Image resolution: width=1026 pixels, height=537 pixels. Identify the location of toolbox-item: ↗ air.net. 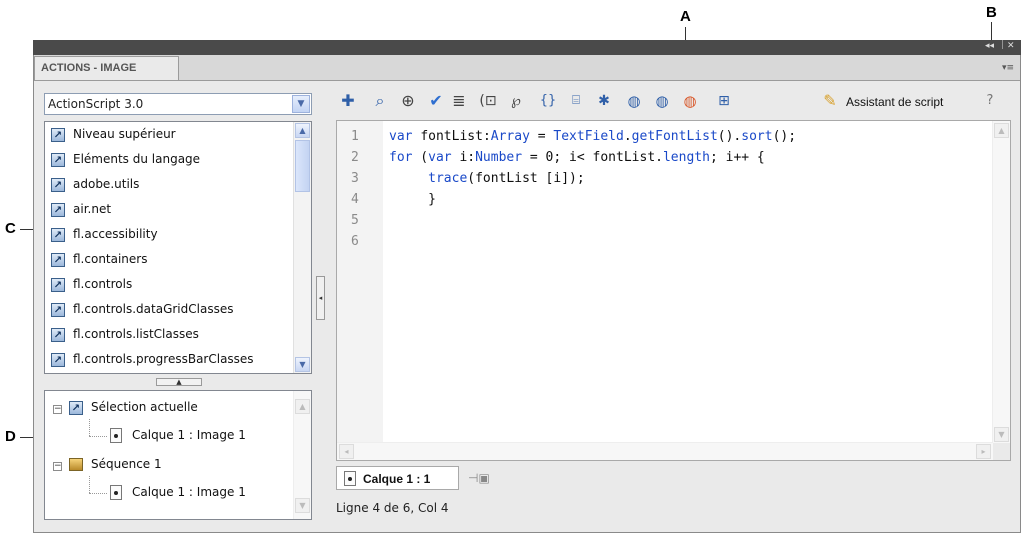
(81, 212).